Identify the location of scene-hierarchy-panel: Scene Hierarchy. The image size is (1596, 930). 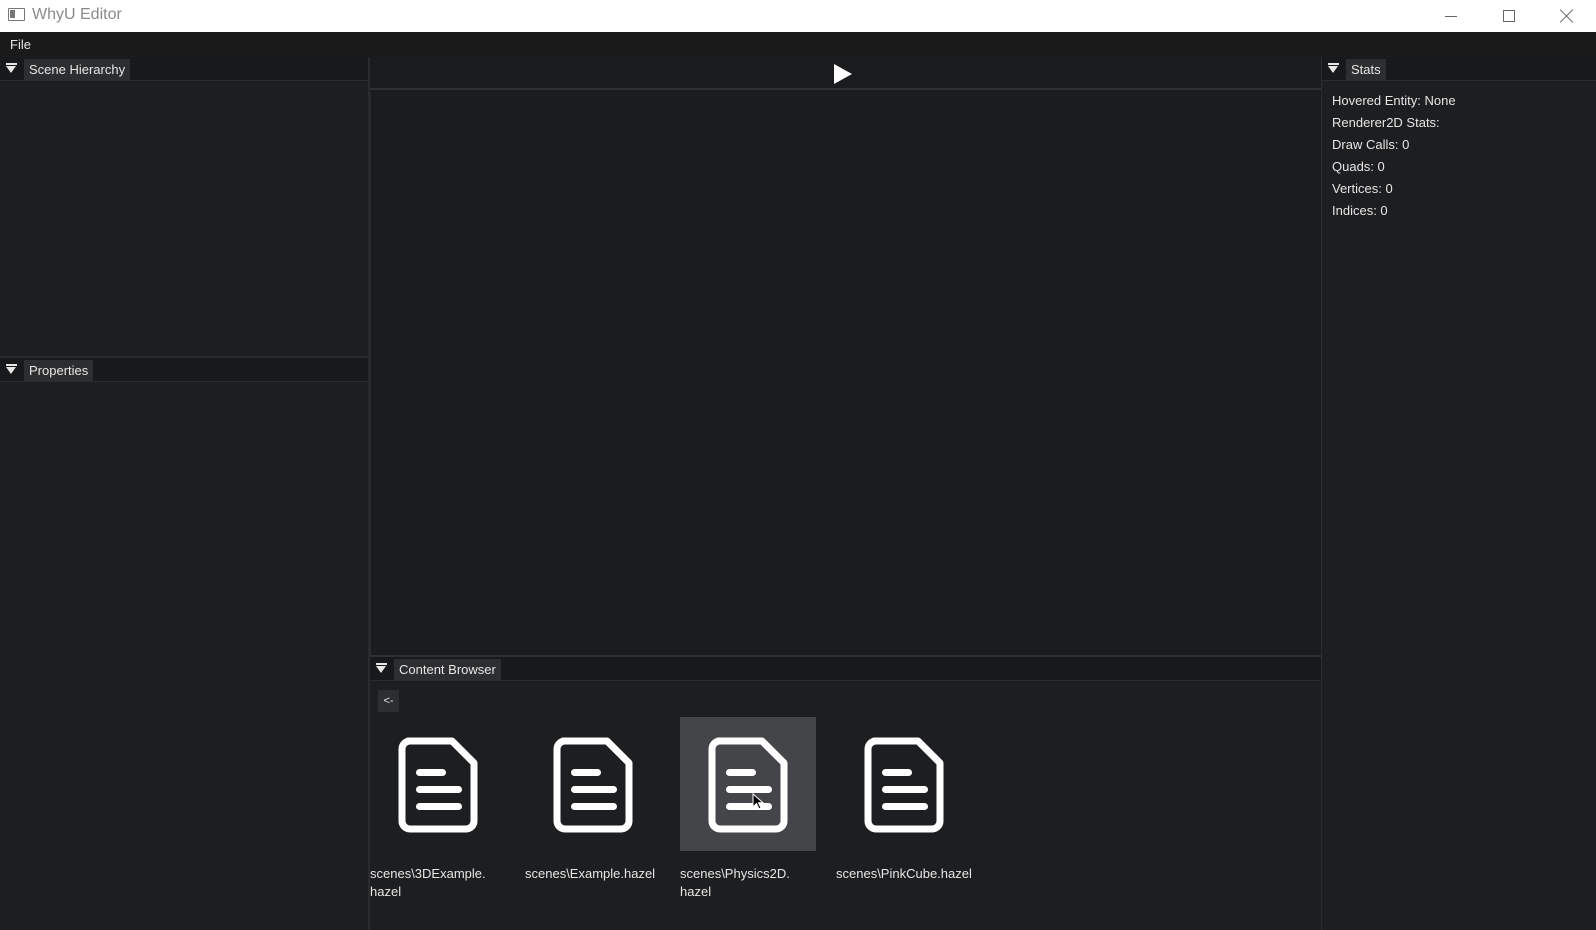
(184, 207).